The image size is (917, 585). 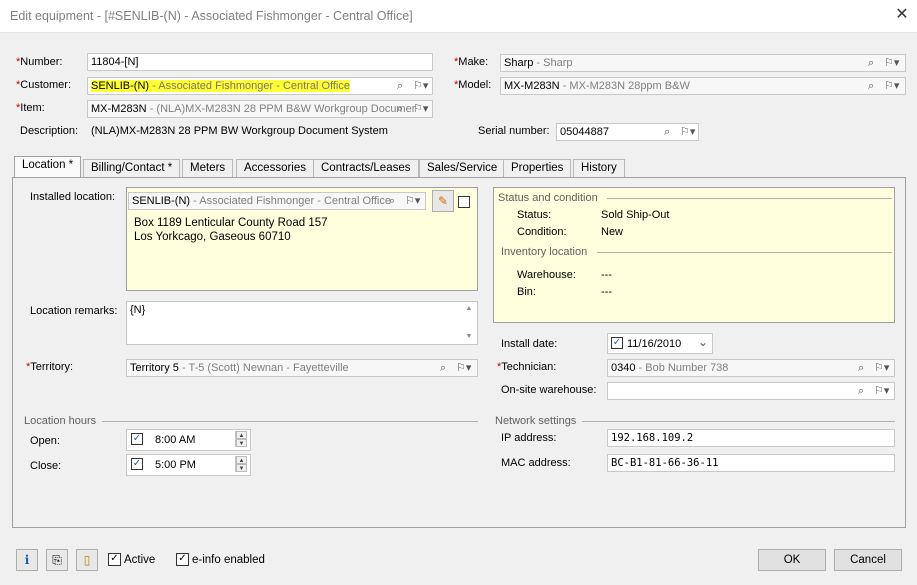 What do you see at coordinates (534, 215) in the screenshot?
I see `status-label: Status:` at bounding box center [534, 215].